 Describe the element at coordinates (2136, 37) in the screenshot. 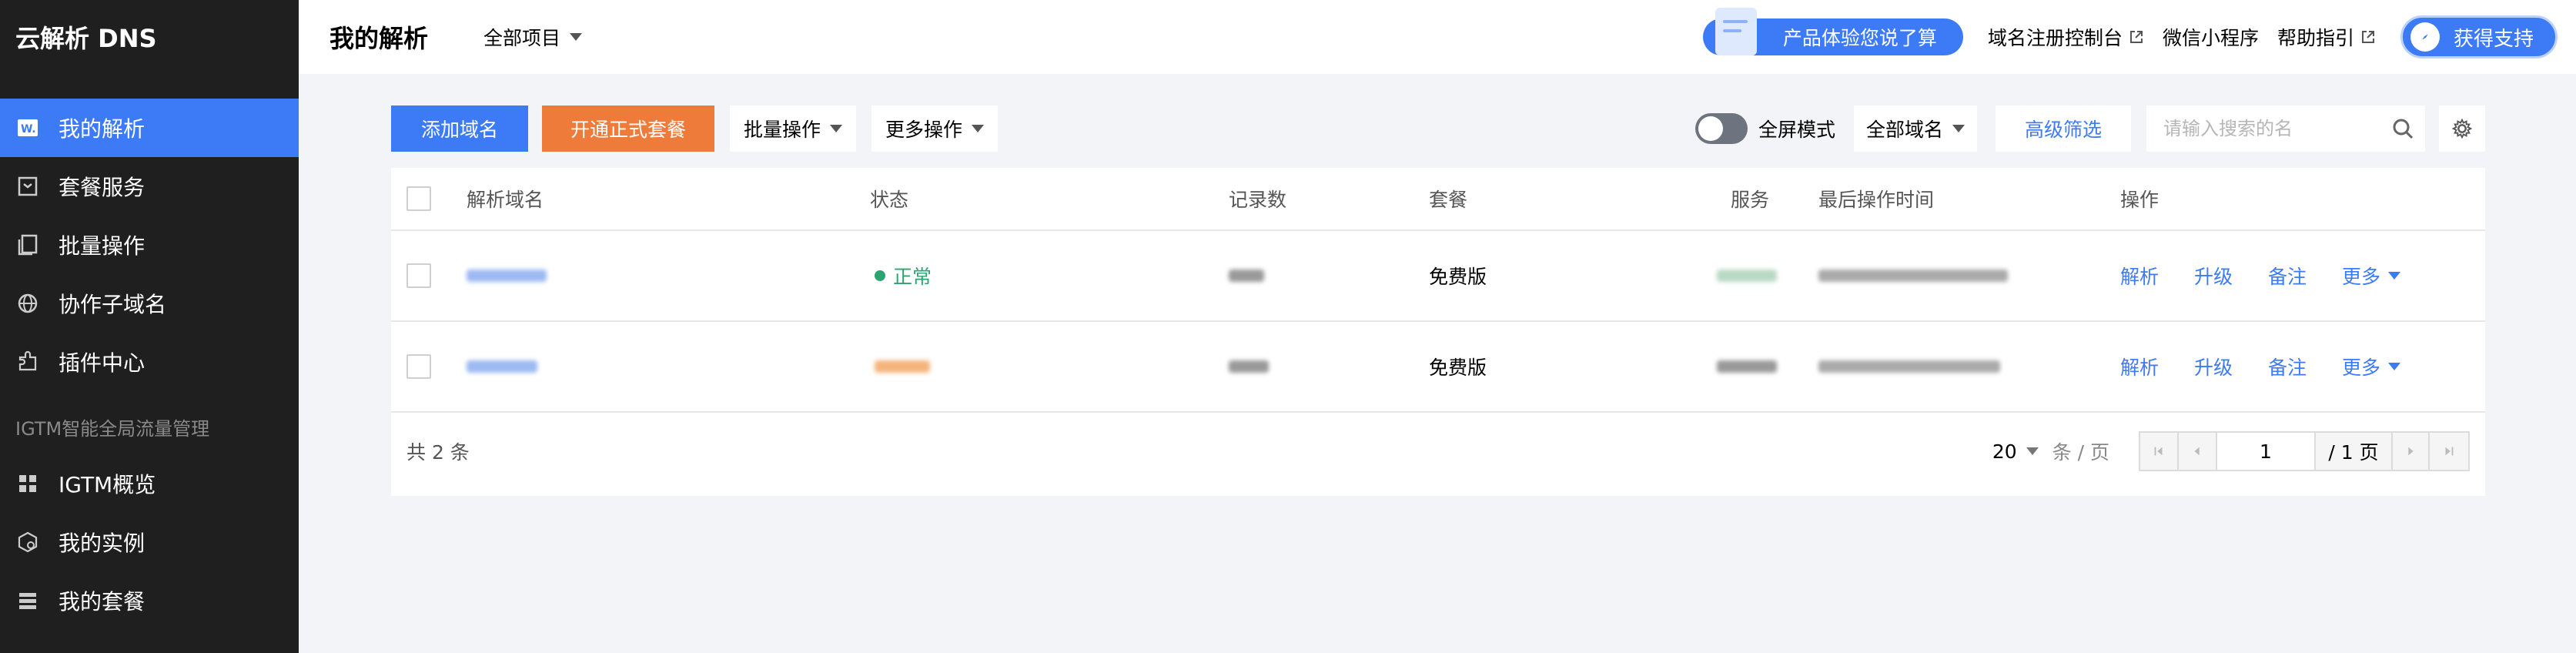

I see `external-link-icon` at that location.